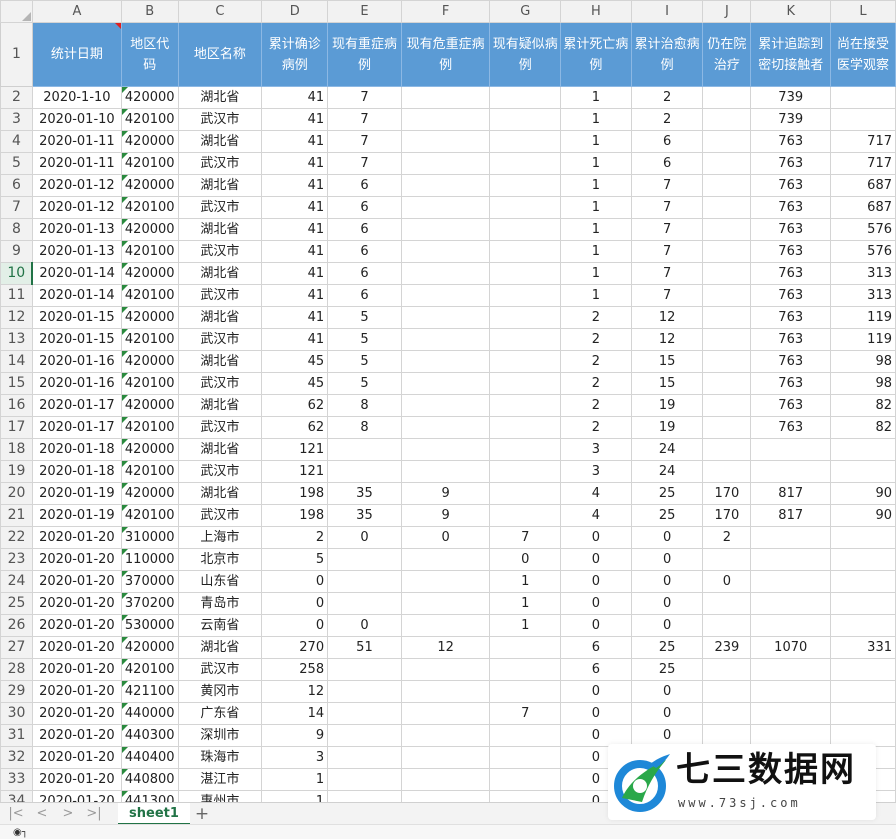  I want to click on table-cell: 2020-01-17, so click(76, 405).